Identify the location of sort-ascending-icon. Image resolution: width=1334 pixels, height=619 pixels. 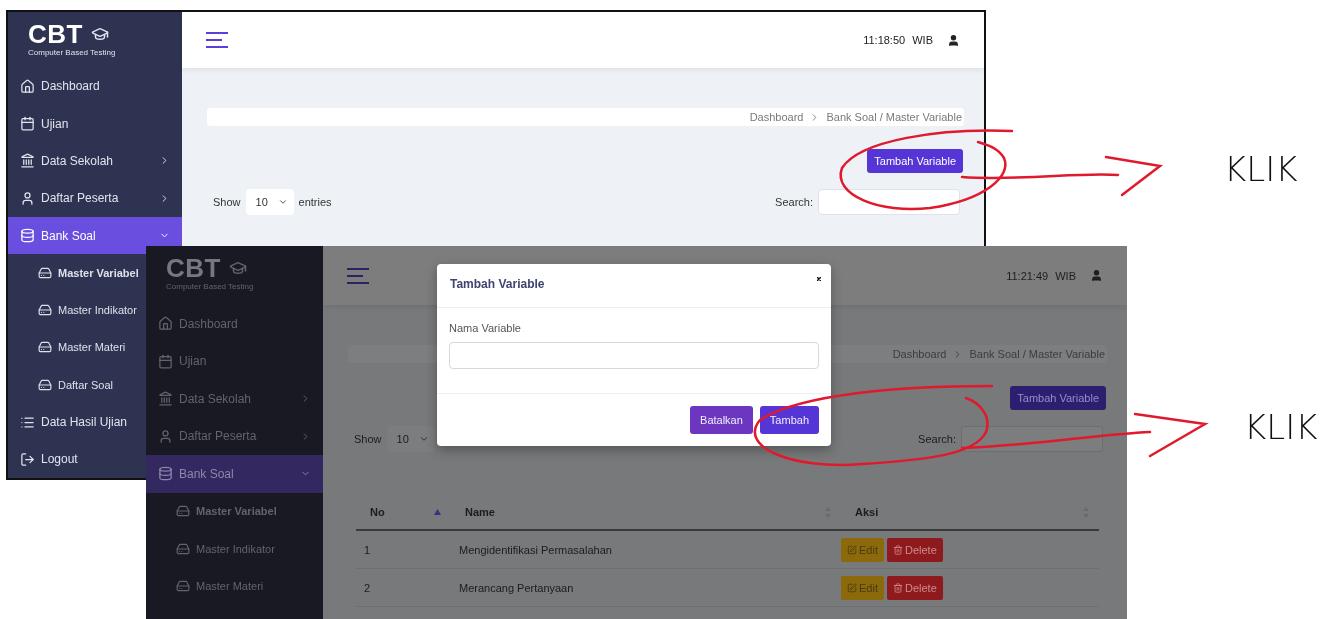
(437, 512).